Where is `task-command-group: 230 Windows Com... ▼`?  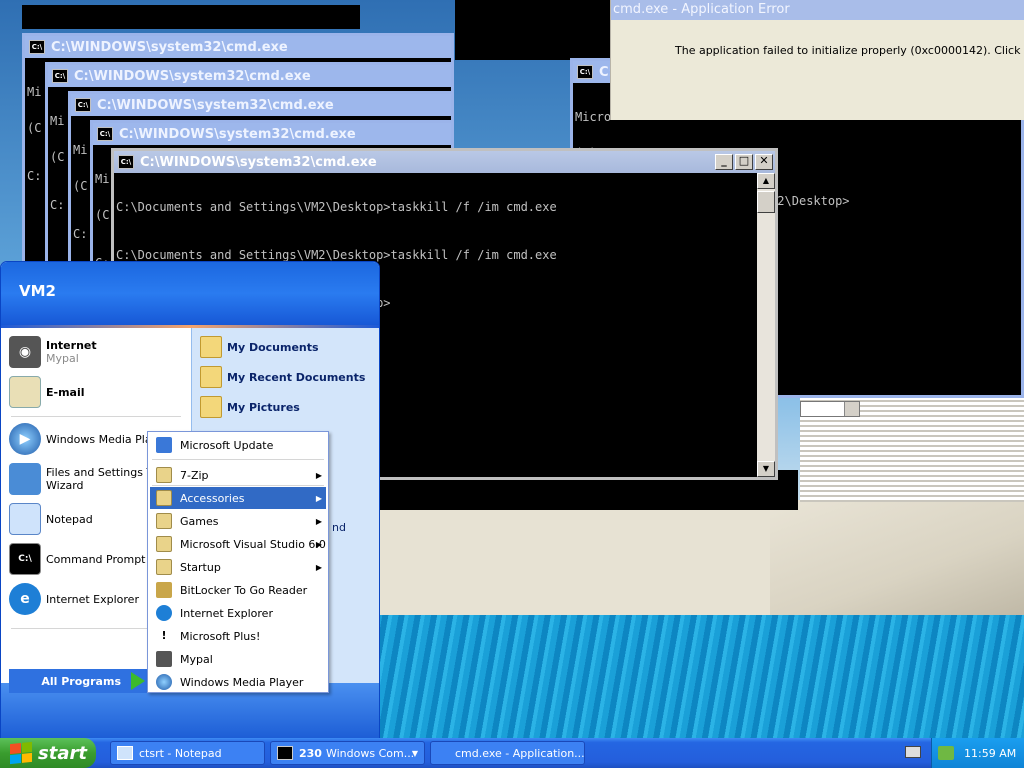 task-command-group: 230 Windows Com... ▼ is located at coordinates (347, 753).